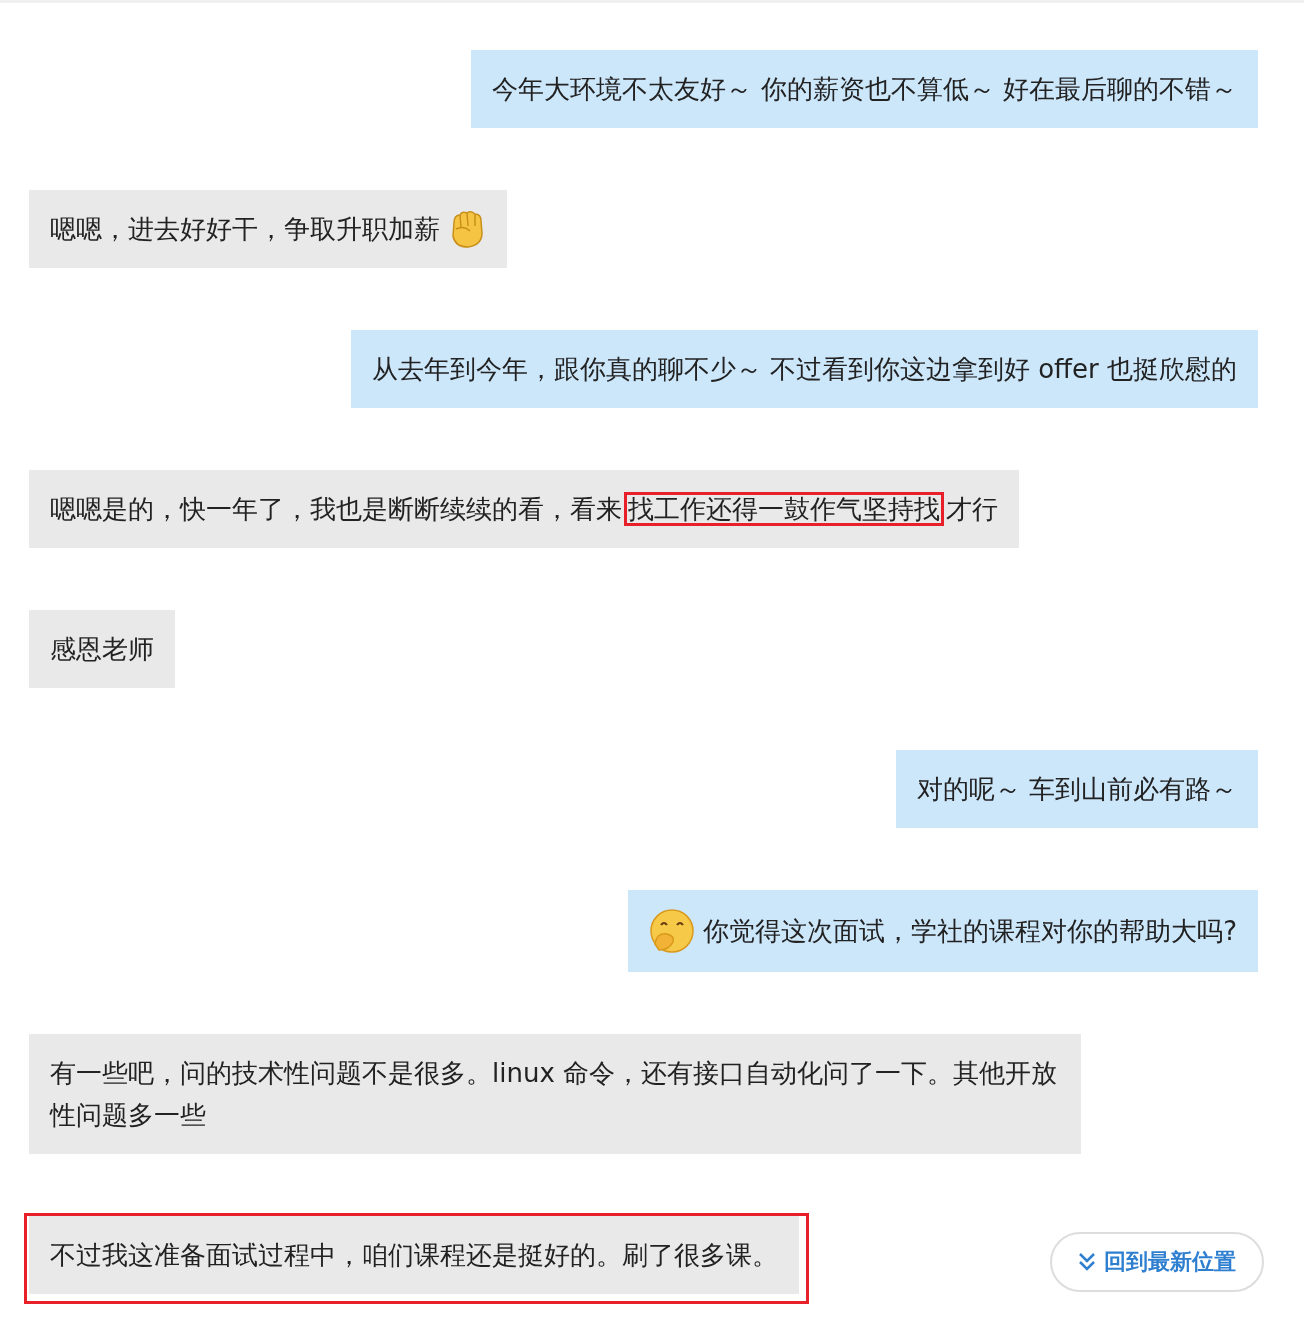  What do you see at coordinates (524, 509) in the screenshot?
I see `message-text: 嗯嗯是的，快一年了，我也是断断续续的看，看来 找工作还得一鼓作气坚持找 才行` at bounding box center [524, 509].